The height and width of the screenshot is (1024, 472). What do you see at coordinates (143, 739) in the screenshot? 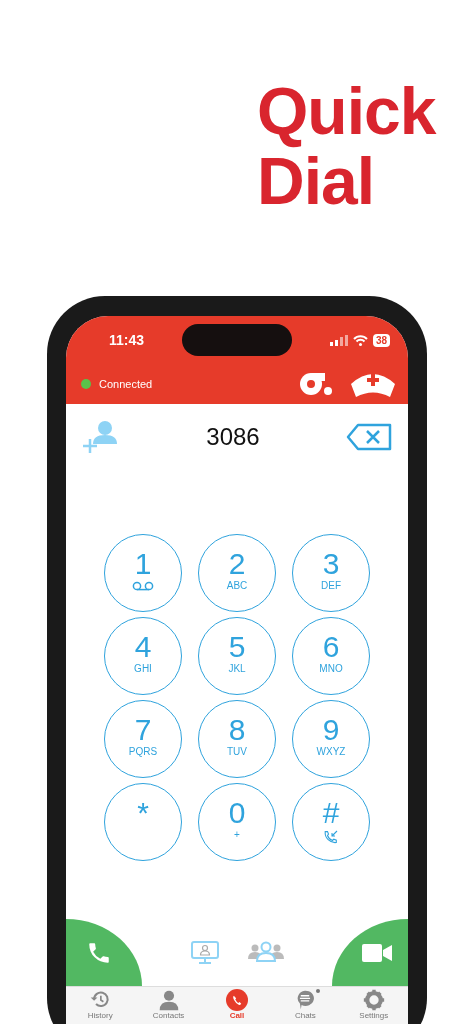
I see `dial-key: 7 PQRS` at bounding box center [143, 739].